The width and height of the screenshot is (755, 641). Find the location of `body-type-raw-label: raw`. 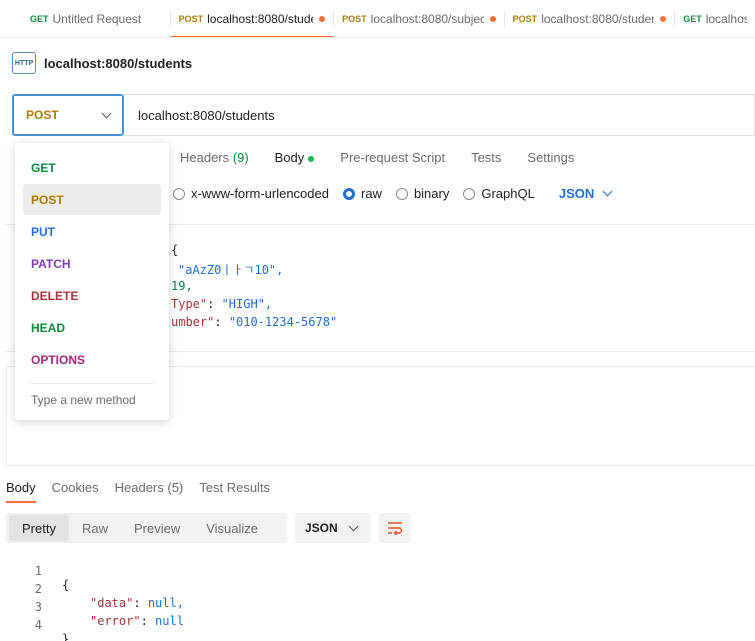

body-type-raw-label: raw is located at coordinates (371, 193).